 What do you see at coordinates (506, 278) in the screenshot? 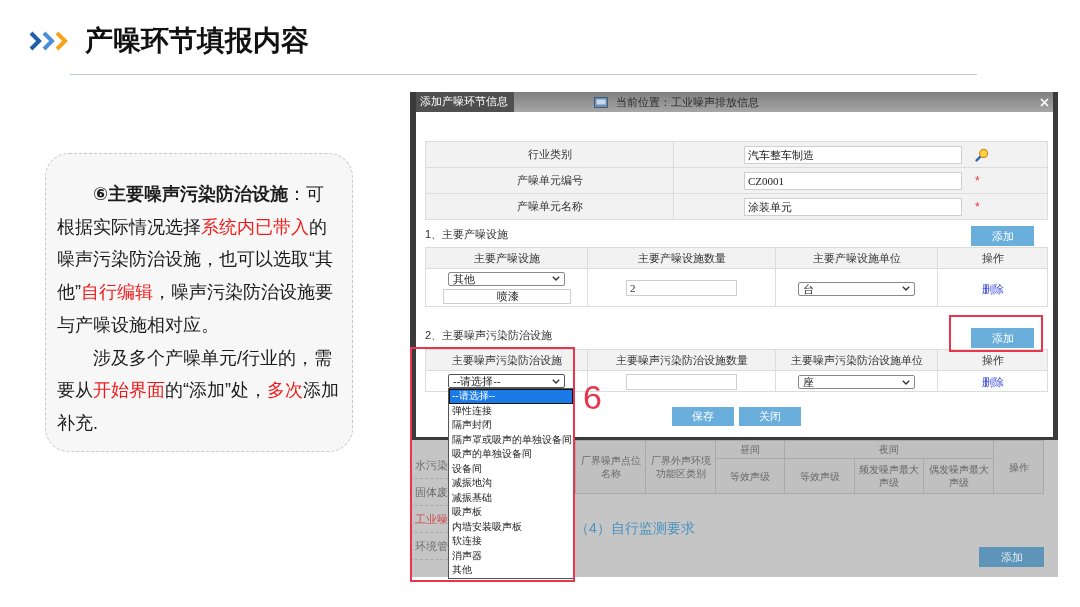
I see `select-field: 其他` at bounding box center [506, 278].